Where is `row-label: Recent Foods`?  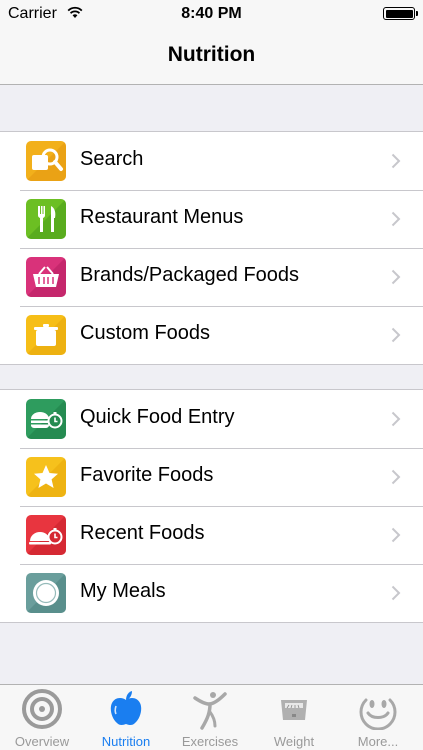 row-label: Recent Foods is located at coordinates (142, 533).